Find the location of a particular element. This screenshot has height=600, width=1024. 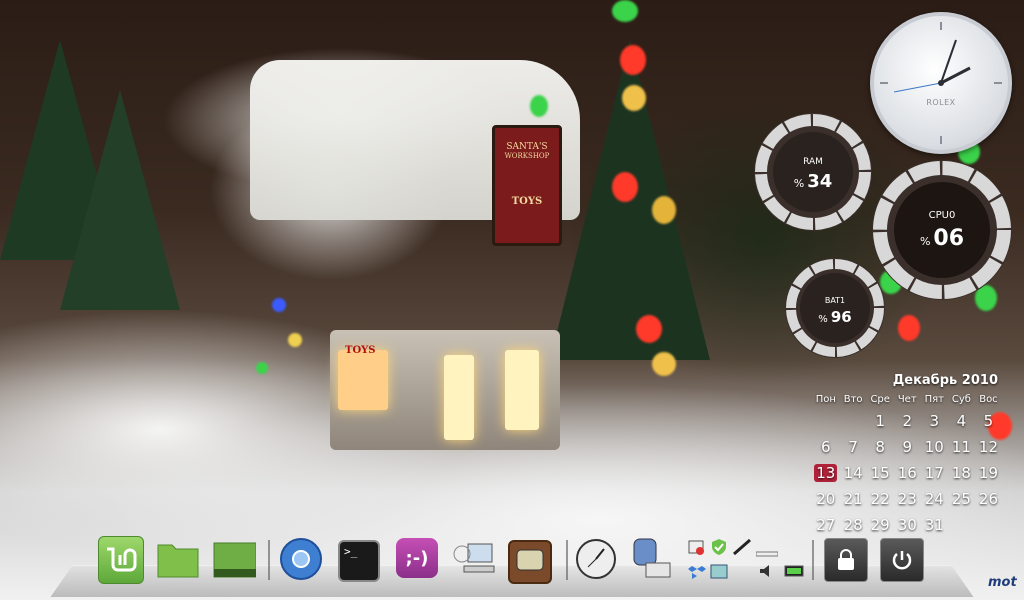

ram-value: 34 is located at coordinates (820, 181).